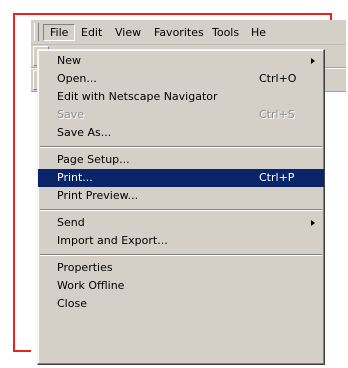 The height and width of the screenshot is (368, 348). Describe the element at coordinates (181, 61) in the screenshot. I see `menu-item-new: New` at that location.